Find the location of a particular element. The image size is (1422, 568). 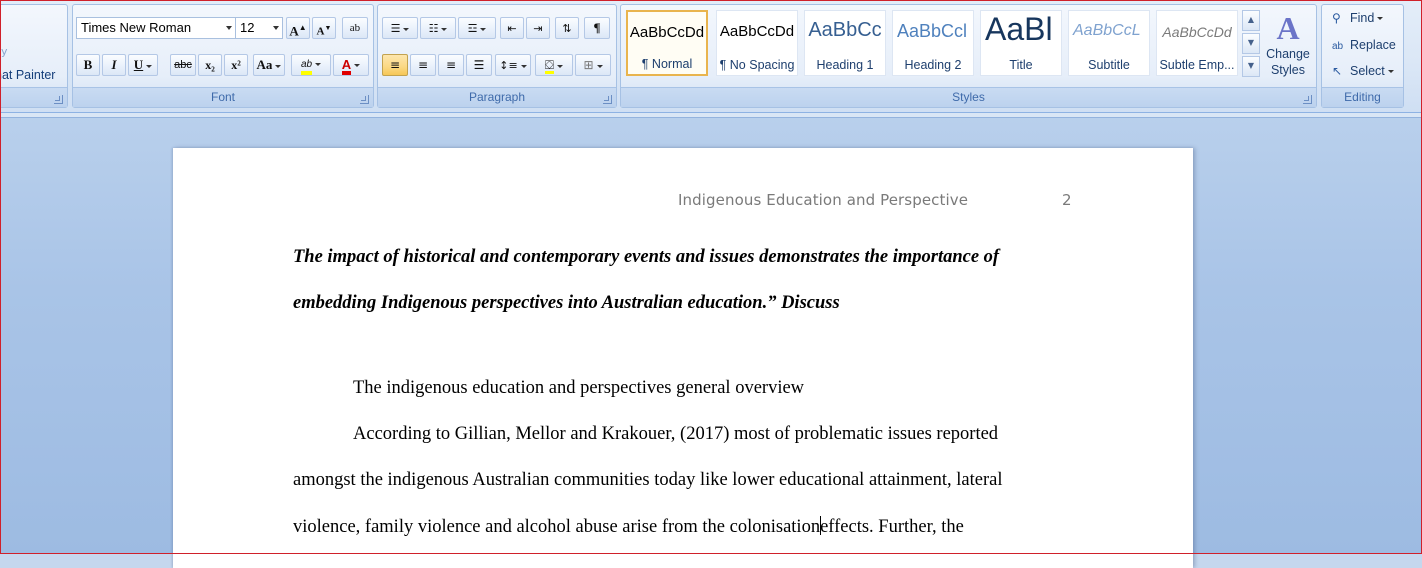

superscript-button: x² is located at coordinates (236, 65).